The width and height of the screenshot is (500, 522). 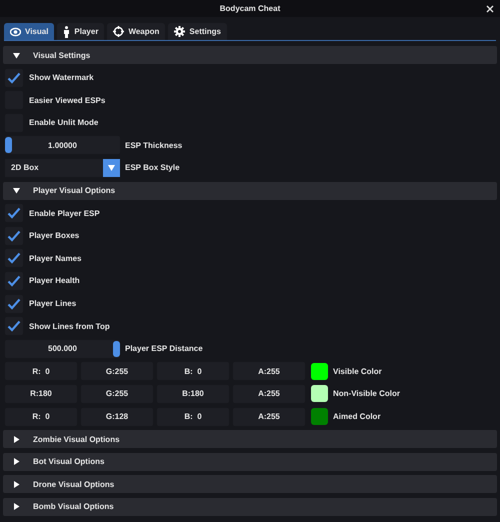 What do you see at coordinates (250, 55) in the screenshot?
I see `section-header: Visual Settings` at bounding box center [250, 55].